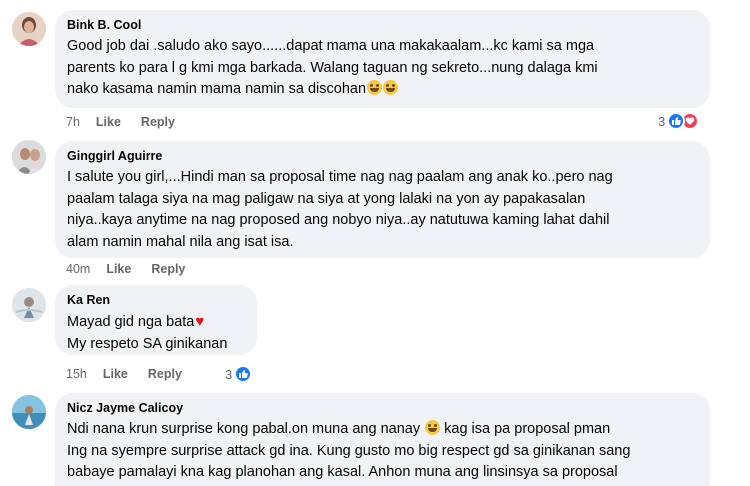 Image resolution: width=750 pixels, height=486 pixels. I want to click on comment-actions: 40m Like Reply, so click(135, 269).